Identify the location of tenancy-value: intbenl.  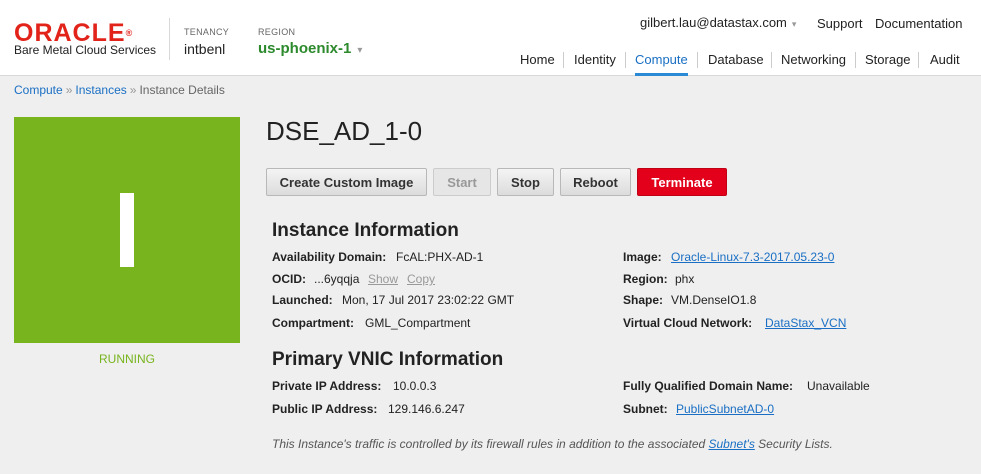
(205, 49).